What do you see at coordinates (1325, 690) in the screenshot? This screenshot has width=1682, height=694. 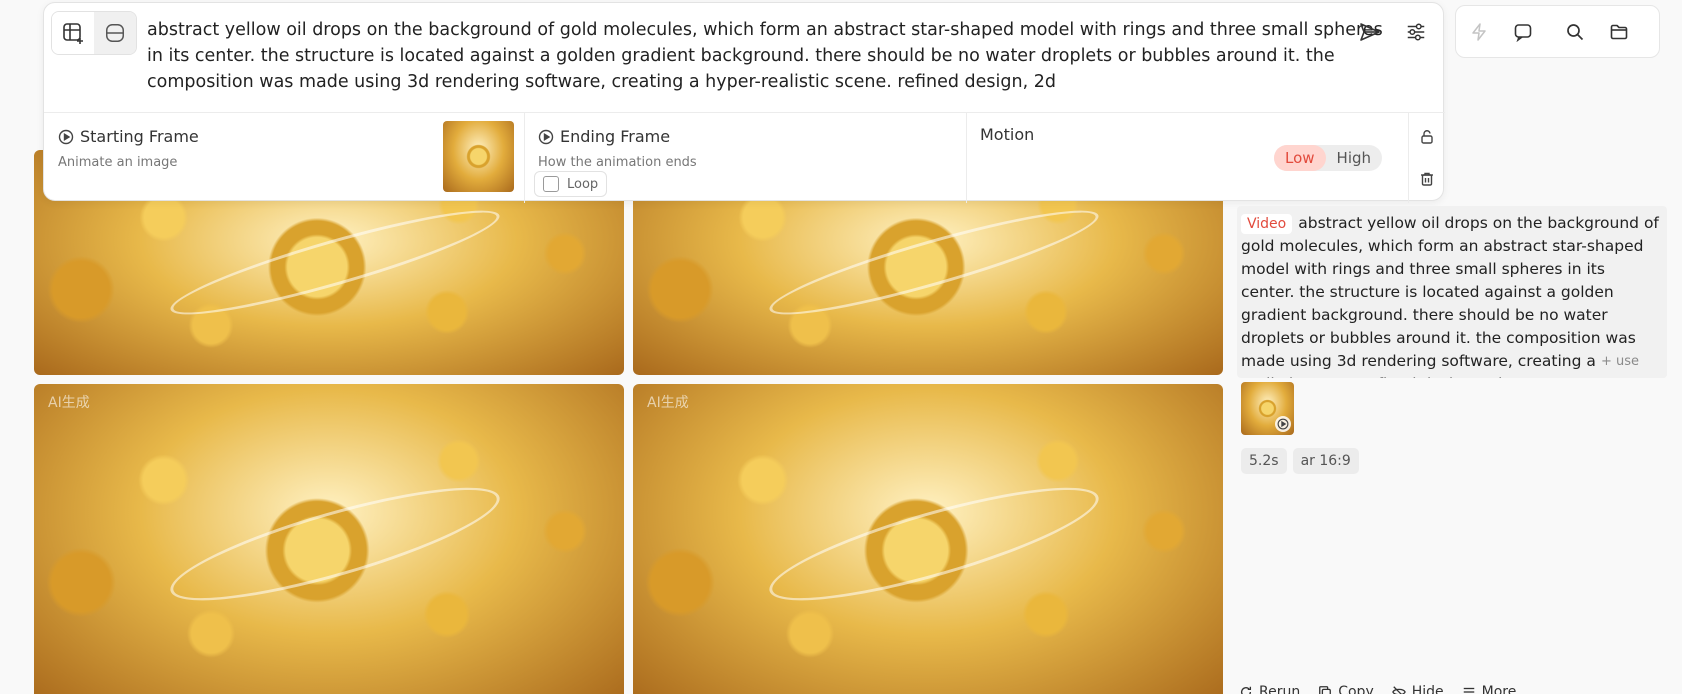 I see `copy-icon` at bounding box center [1325, 690].